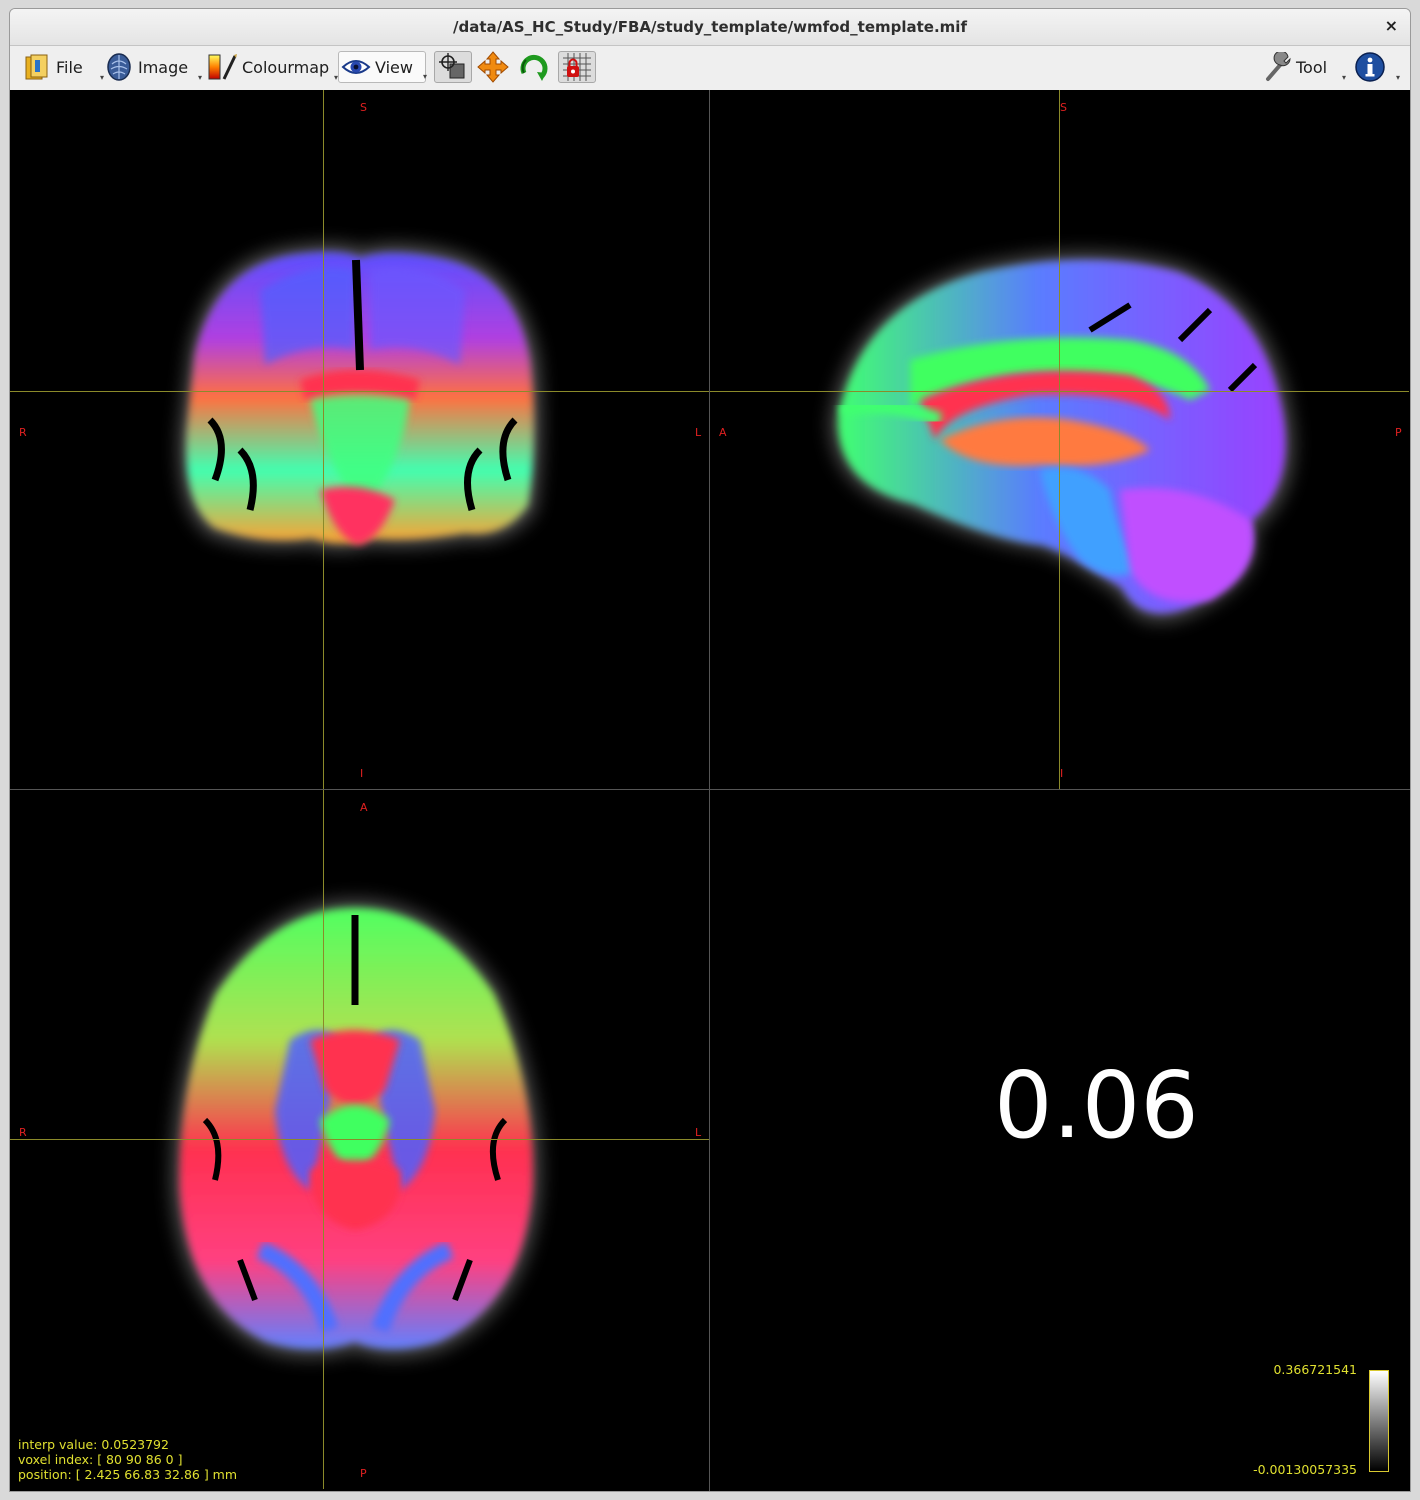 The height and width of the screenshot is (1500, 1420). I want to click on lock-to-grid-button, so click(577, 67).